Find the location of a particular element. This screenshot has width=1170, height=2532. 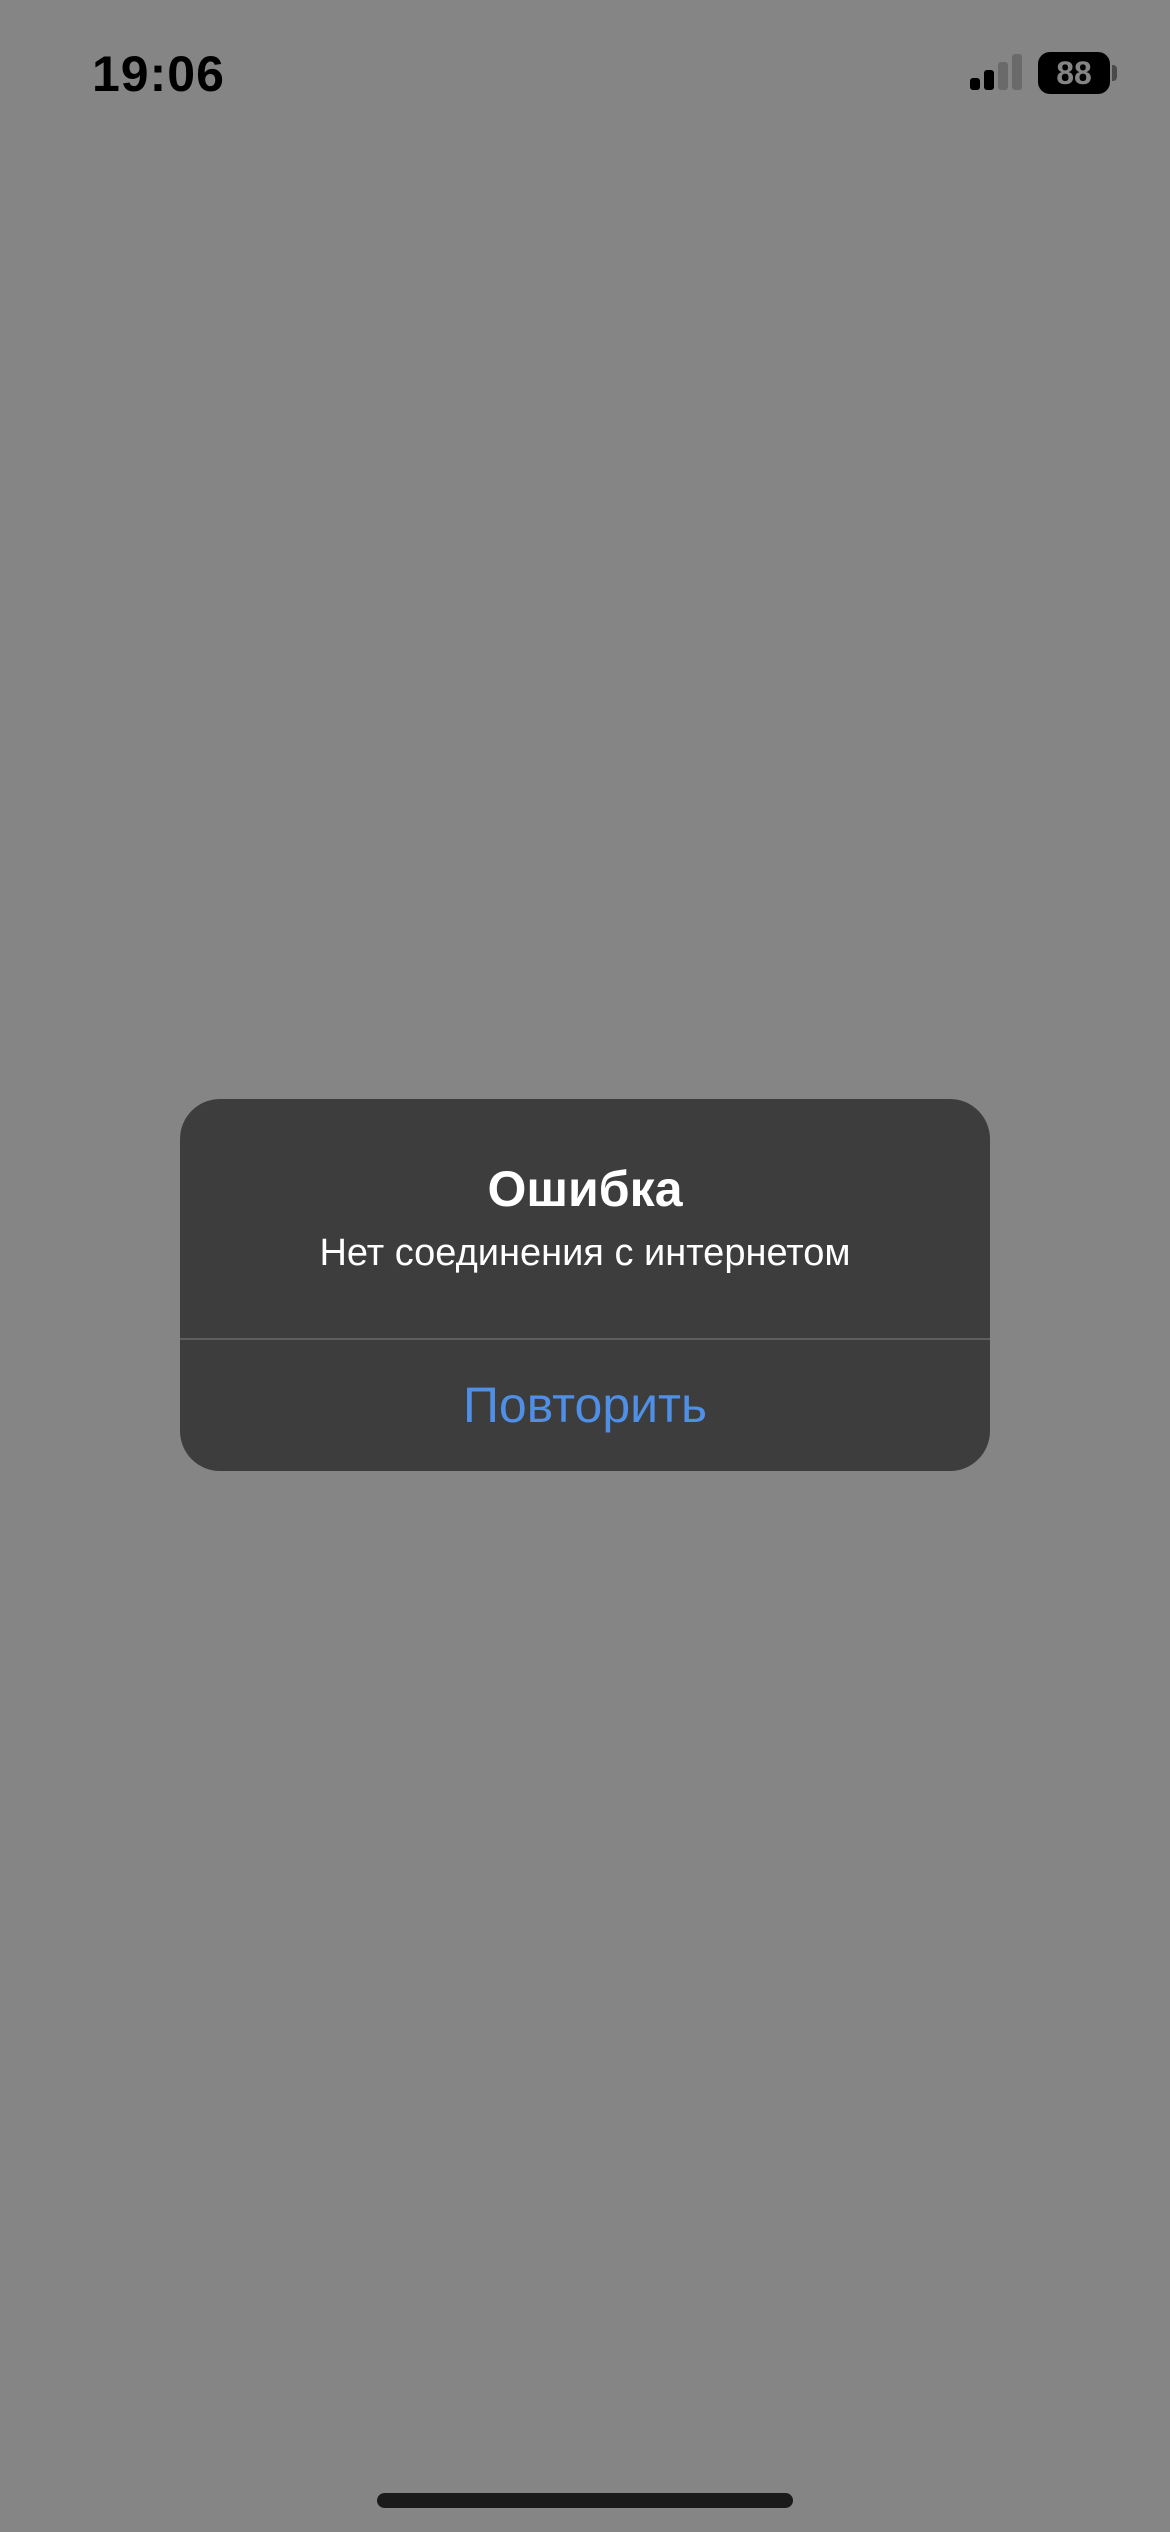

alert-body: Ошибка Нет соединения с интернетом is located at coordinates (585, 1219).